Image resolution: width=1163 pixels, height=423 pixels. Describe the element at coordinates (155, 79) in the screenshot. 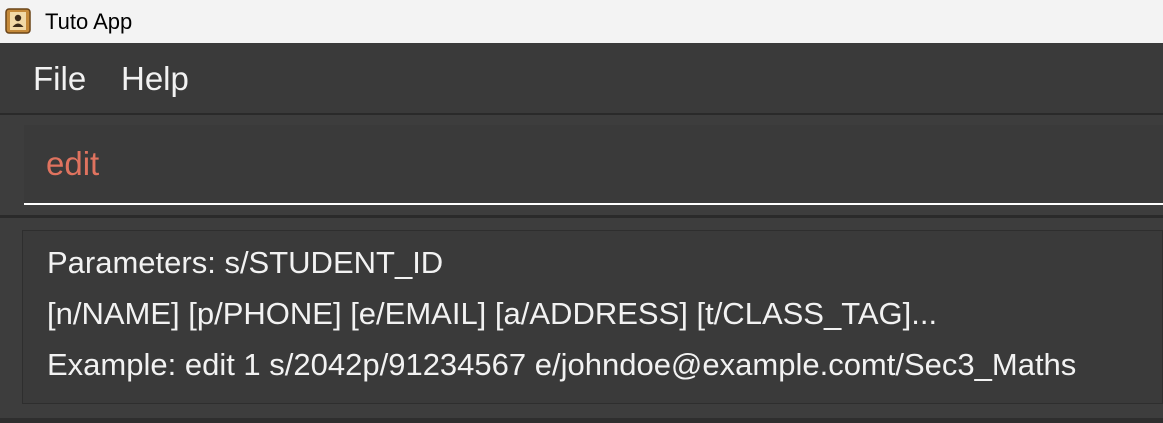

I see `menu-help: Help` at that location.